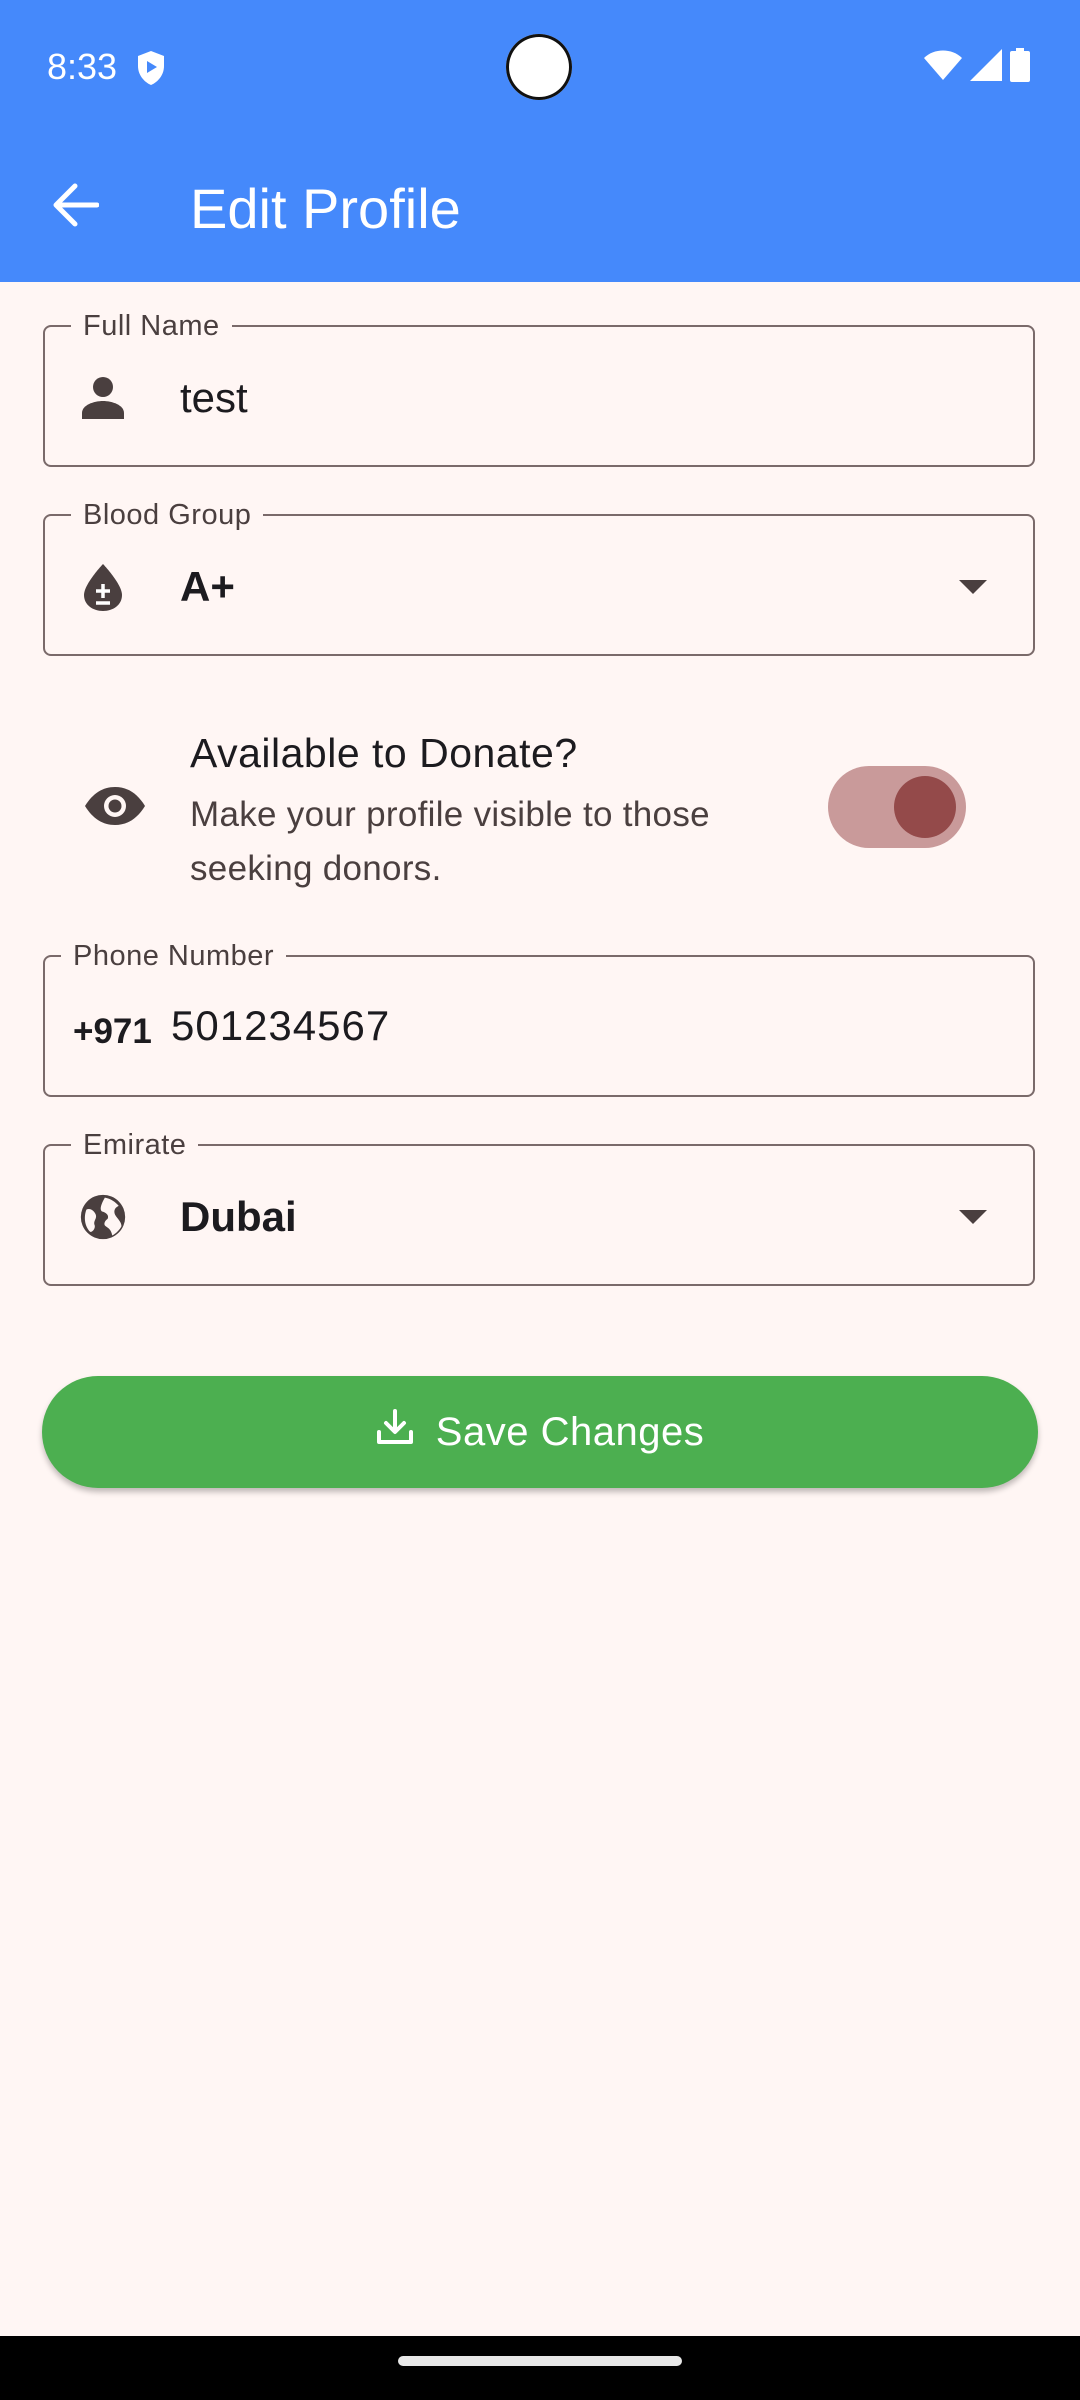 This screenshot has height=2400, width=1080. Describe the element at coordinates (540, 2361) in the screenshot. I see `home-gesture-handle` at that location.